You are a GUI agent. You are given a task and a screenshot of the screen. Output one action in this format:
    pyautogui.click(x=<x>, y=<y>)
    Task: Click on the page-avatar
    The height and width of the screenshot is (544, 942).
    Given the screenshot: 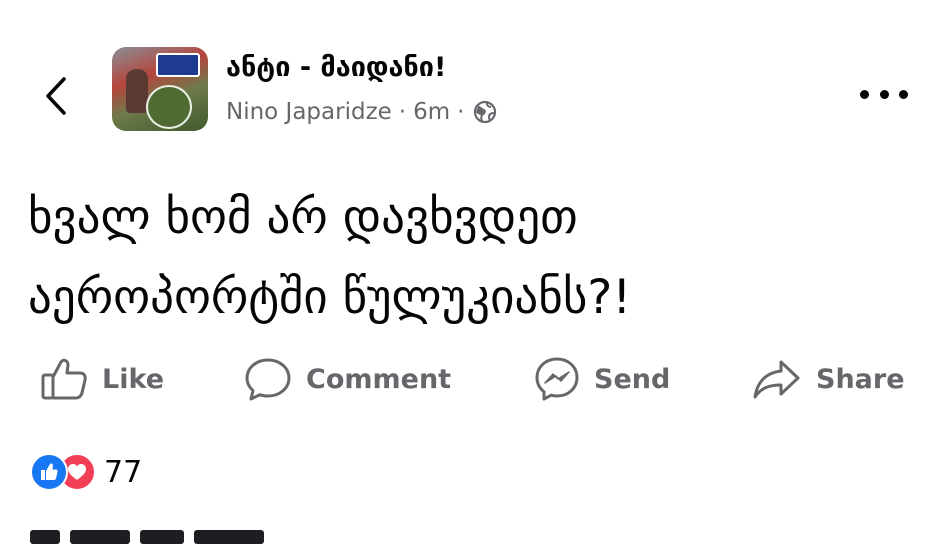 What is the action you would take?
    pyautogui.click(x=160, y=89)
    